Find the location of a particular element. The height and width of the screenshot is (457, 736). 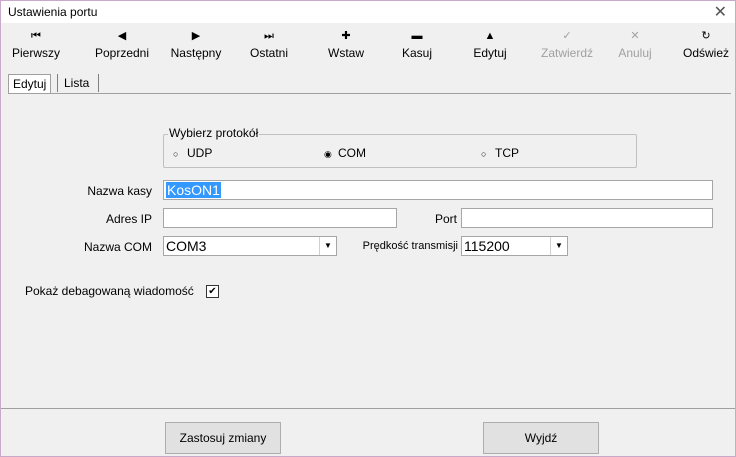

speed-value: 115200 is located at coordinates (487, 246).